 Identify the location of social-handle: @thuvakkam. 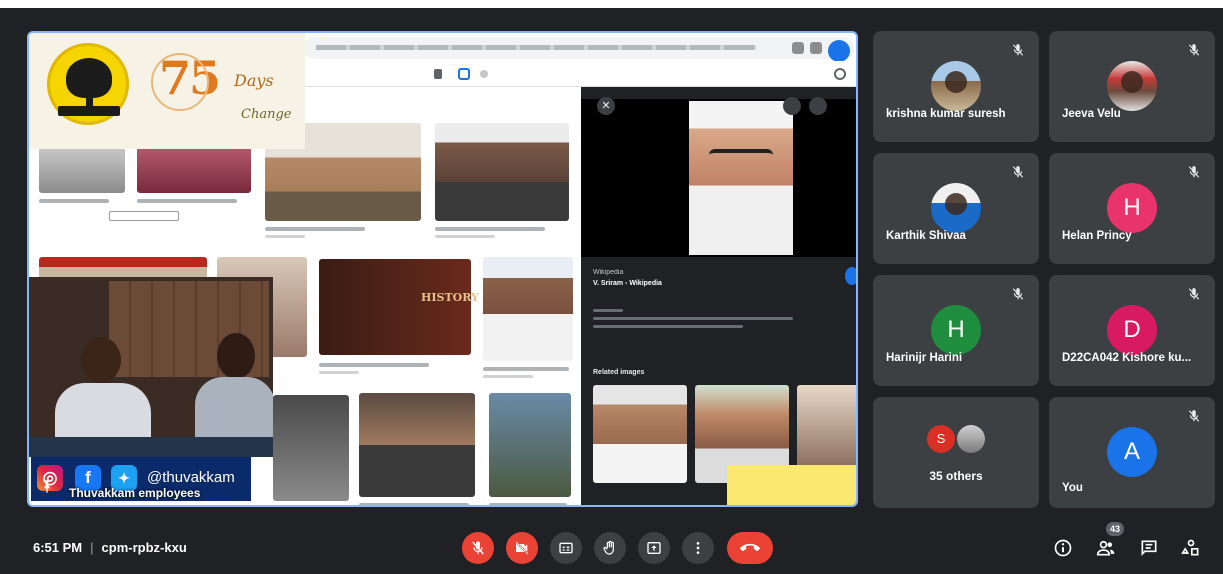
(191, 477).